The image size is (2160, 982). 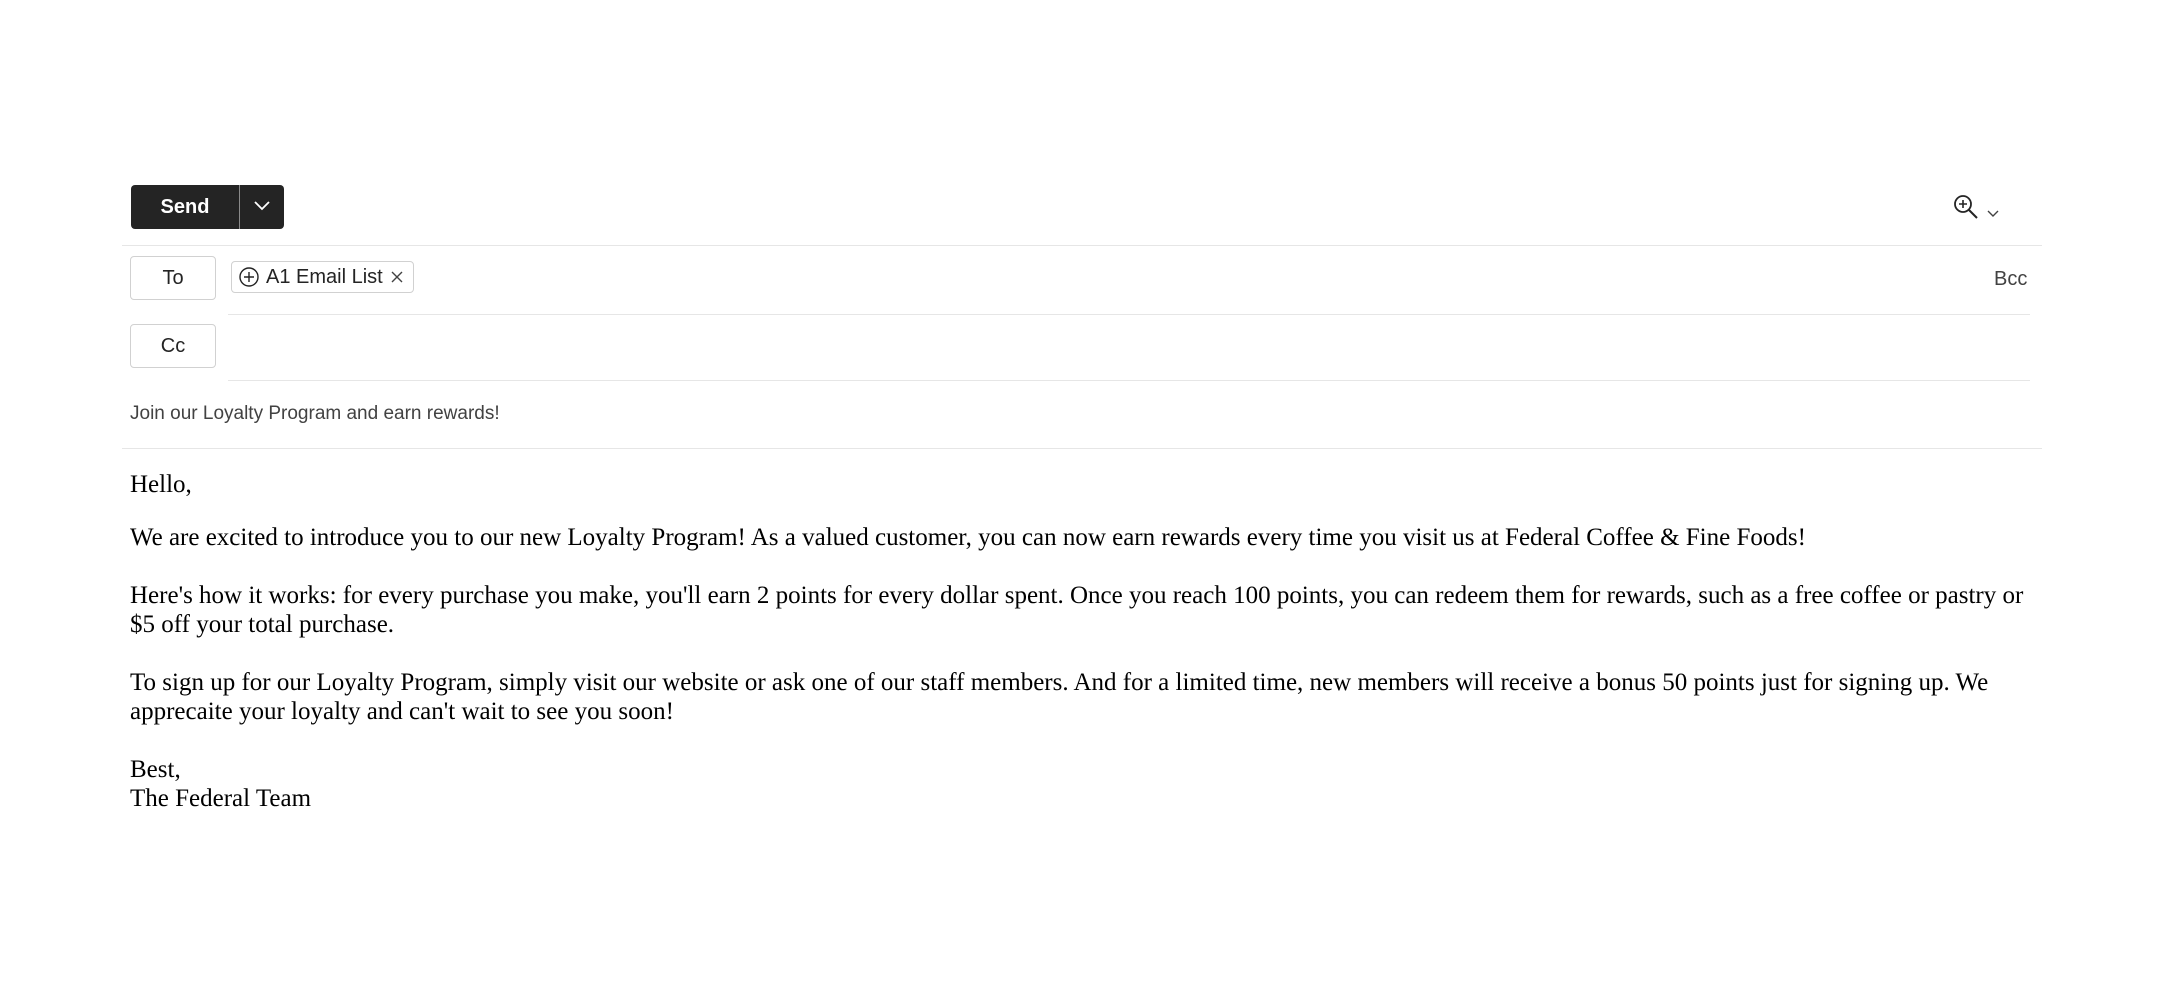 I want to click on send-button-group: Send, so click(x=207, y=207).